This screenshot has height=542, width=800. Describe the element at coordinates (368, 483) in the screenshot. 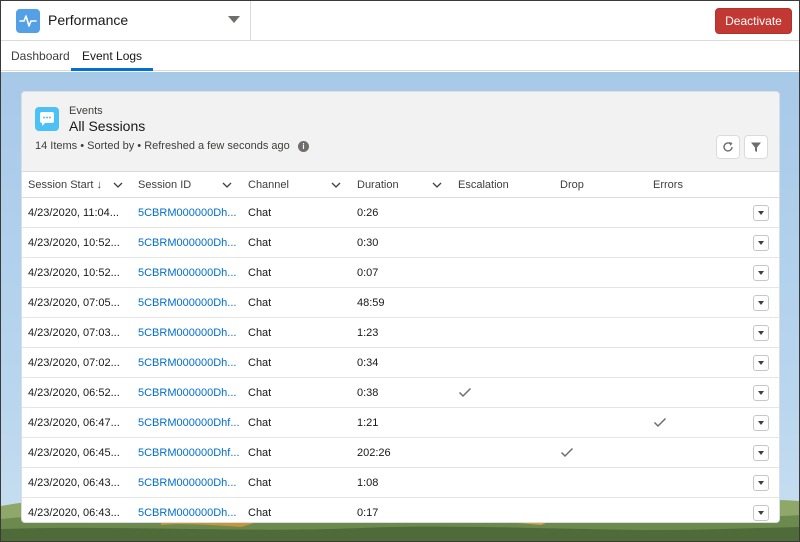

I see `cell-duration: 1:08` at that location.